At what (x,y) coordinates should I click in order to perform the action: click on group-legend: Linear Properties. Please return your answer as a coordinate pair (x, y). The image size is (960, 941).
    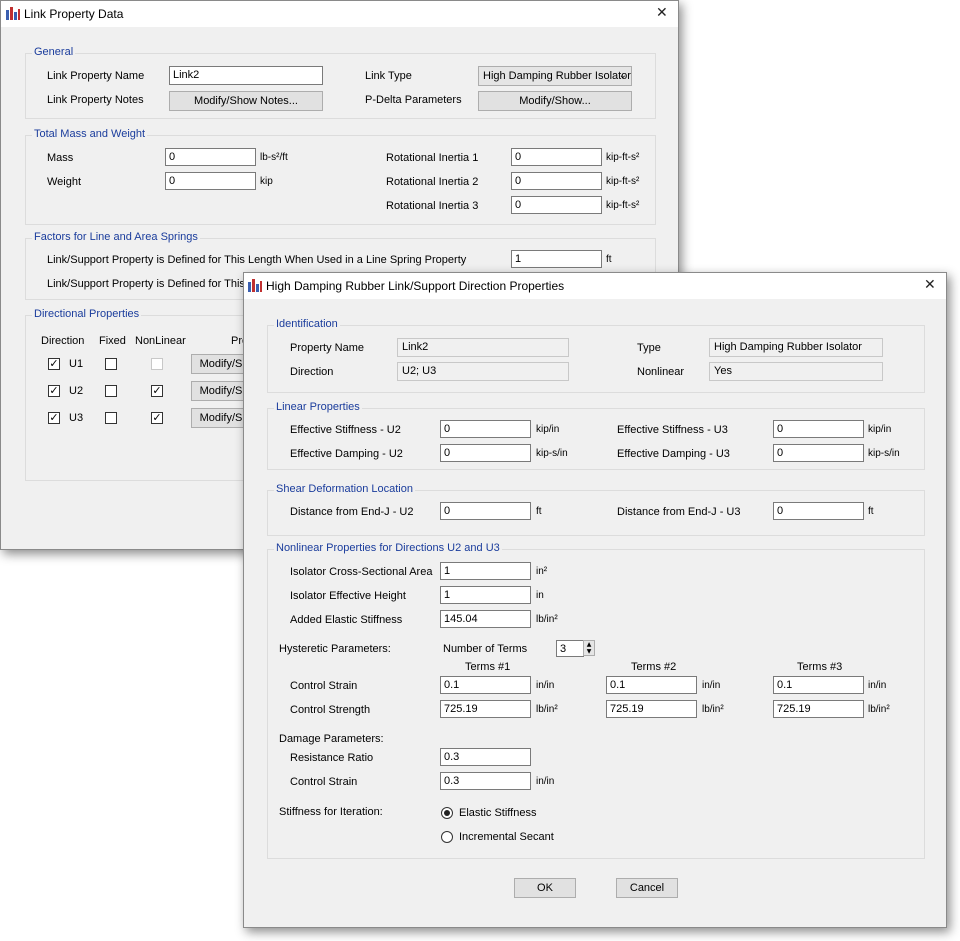
    Looking at the image, I should click on (318, 407).